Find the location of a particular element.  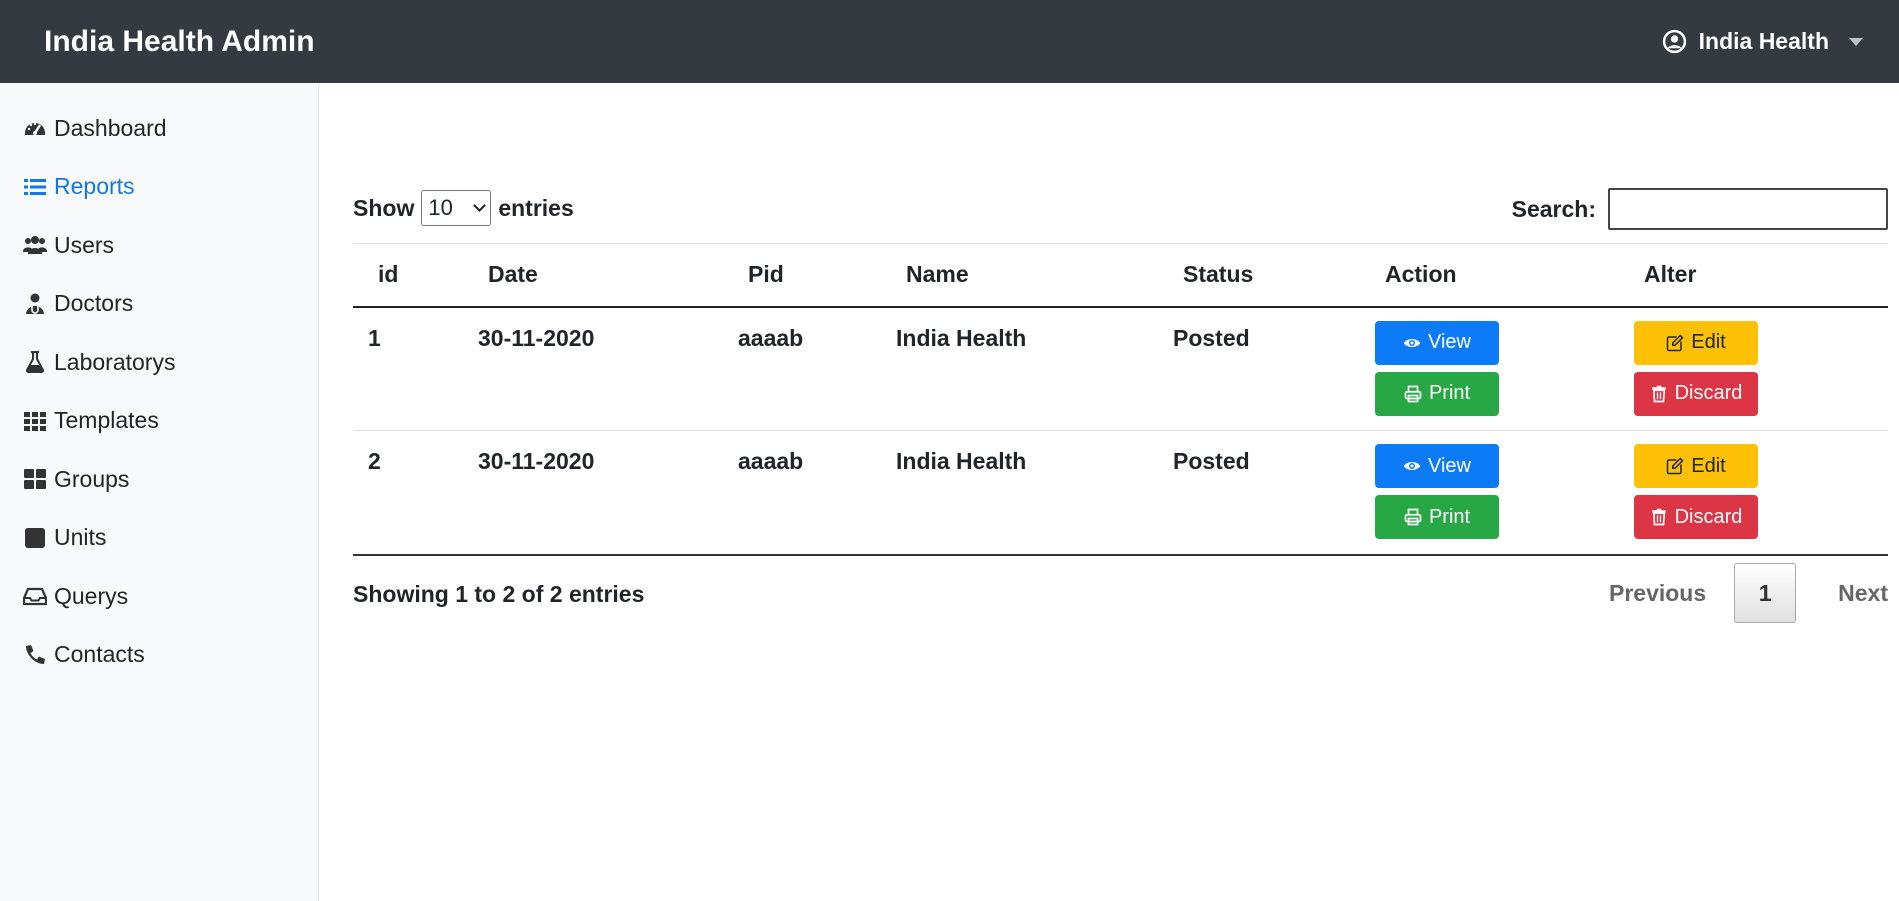

inbox-icon is located at coordinates (35, 597).